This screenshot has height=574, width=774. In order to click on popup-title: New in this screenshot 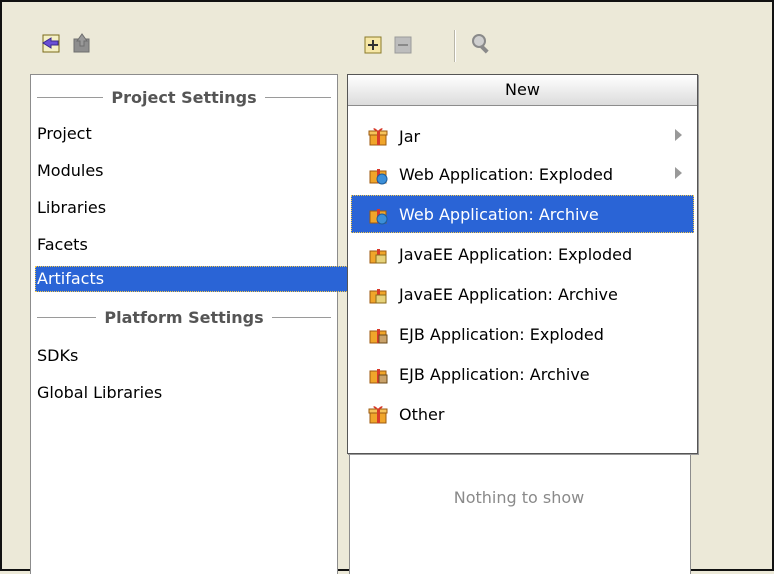, I will do `click(522, 90)`.